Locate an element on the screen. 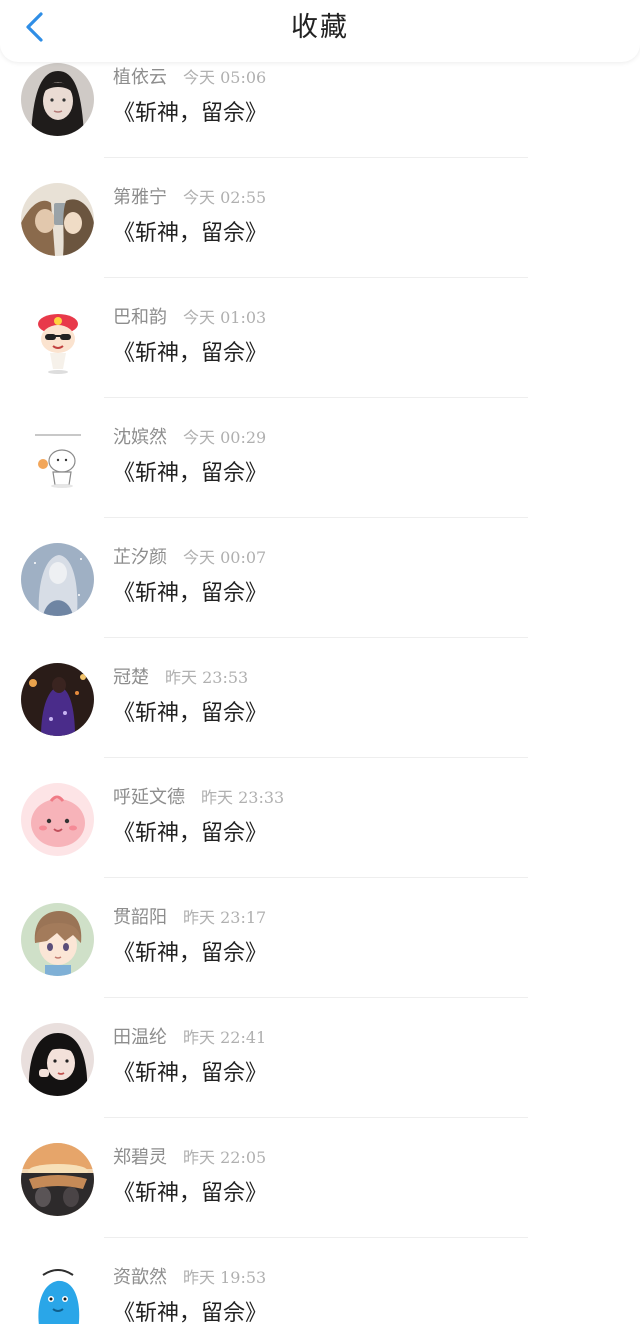 This screenshot has height=1324, width=640. page-title: 收藏 is located at coordinates (320, 27).